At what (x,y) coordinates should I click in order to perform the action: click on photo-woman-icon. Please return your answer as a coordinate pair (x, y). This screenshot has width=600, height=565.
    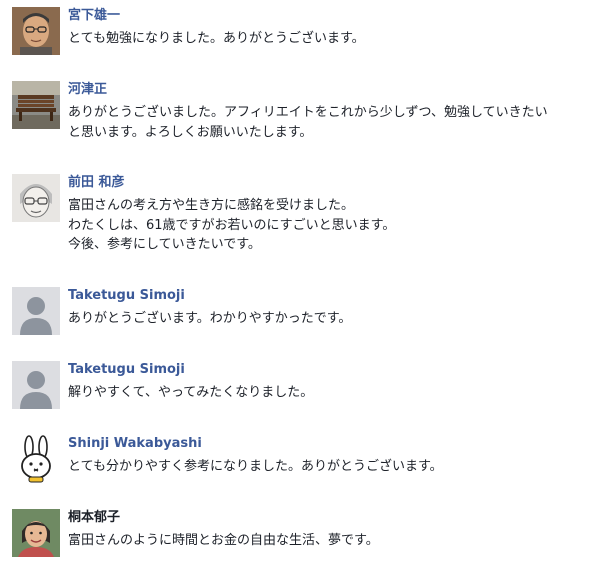
    Looking at the image, I should click on (36, 533).